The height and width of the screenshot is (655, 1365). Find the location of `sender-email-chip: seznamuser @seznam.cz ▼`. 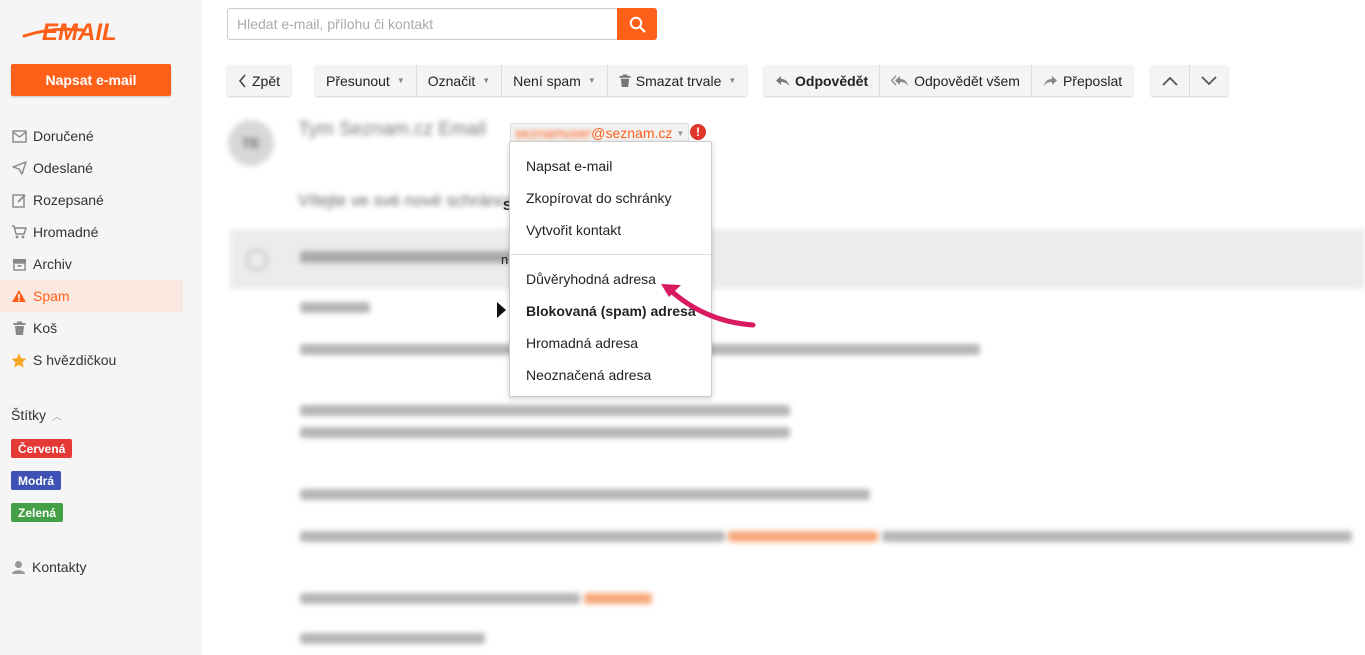

sender-email-chip: seznamuser @seznam.cz ▼ is located at coordinates (600, 133).